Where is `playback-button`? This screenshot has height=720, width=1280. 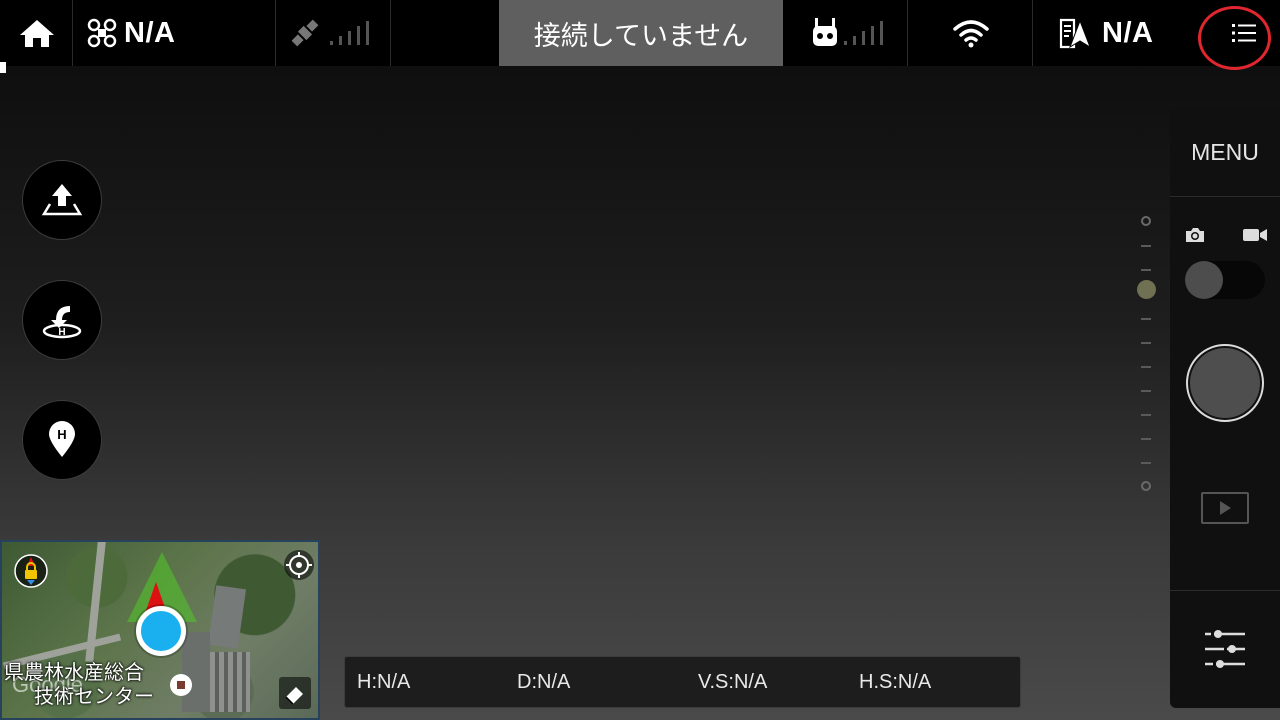 playback-button is located at coordinates (1225, 508).